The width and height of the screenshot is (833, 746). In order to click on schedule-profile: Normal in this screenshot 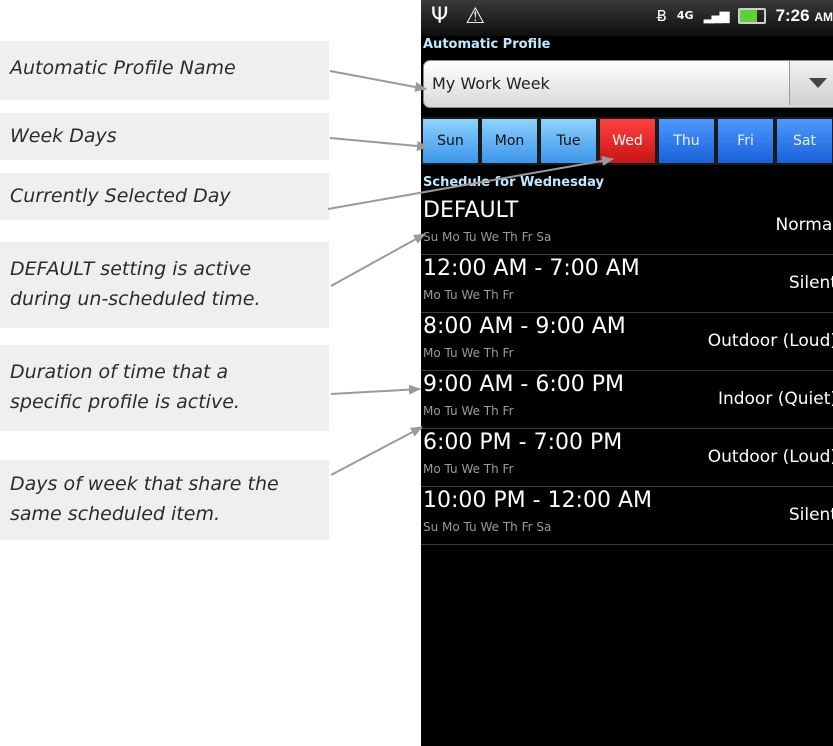, I will do `click(804, 225)`.